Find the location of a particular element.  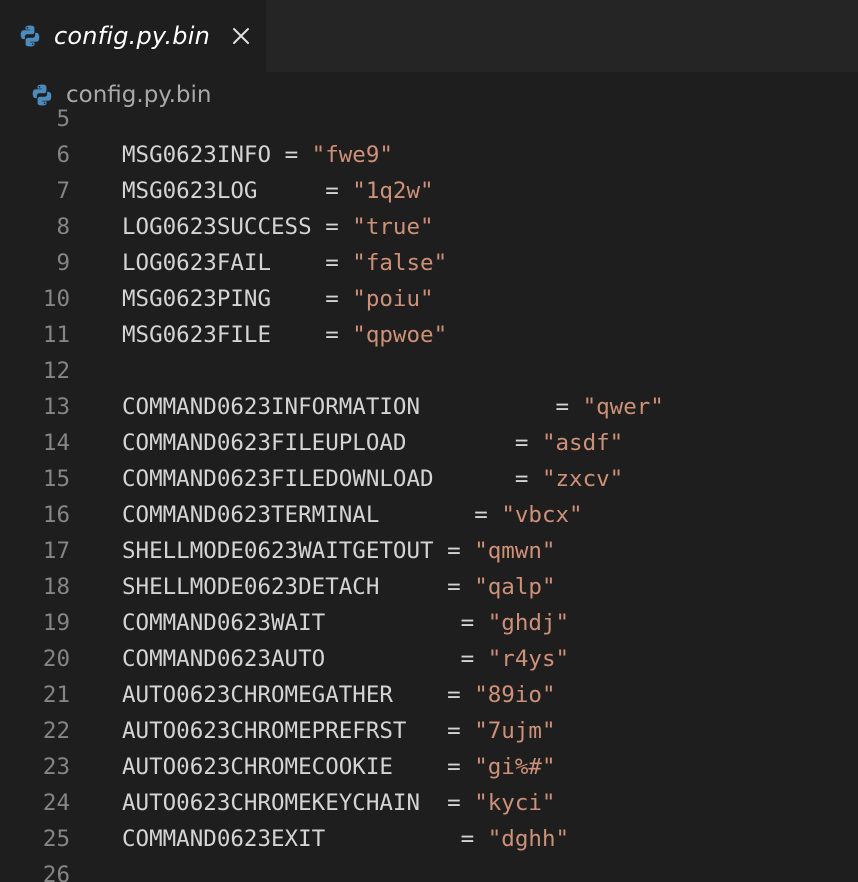

code-text: AUTO0623CHROMEGATHER = "89io" is located at coordinates (339, 695).